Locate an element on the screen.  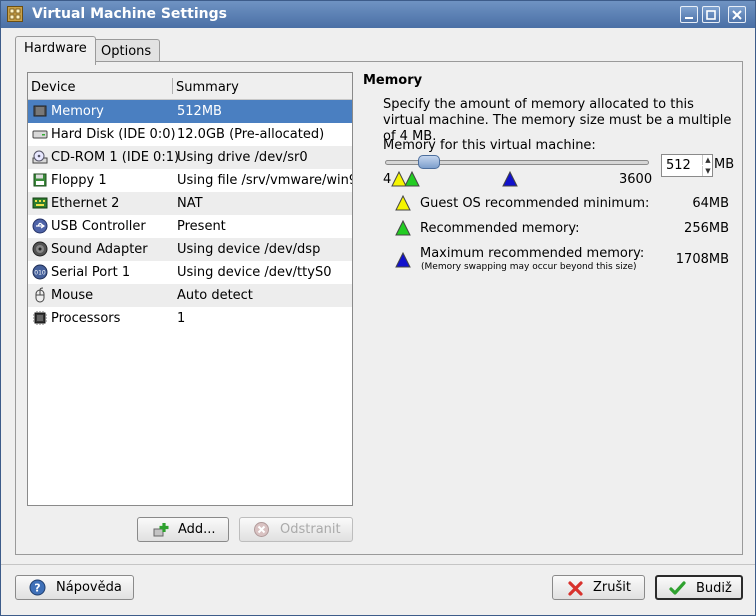
column-header-summary: Summary is located at coordinates (207, 87).